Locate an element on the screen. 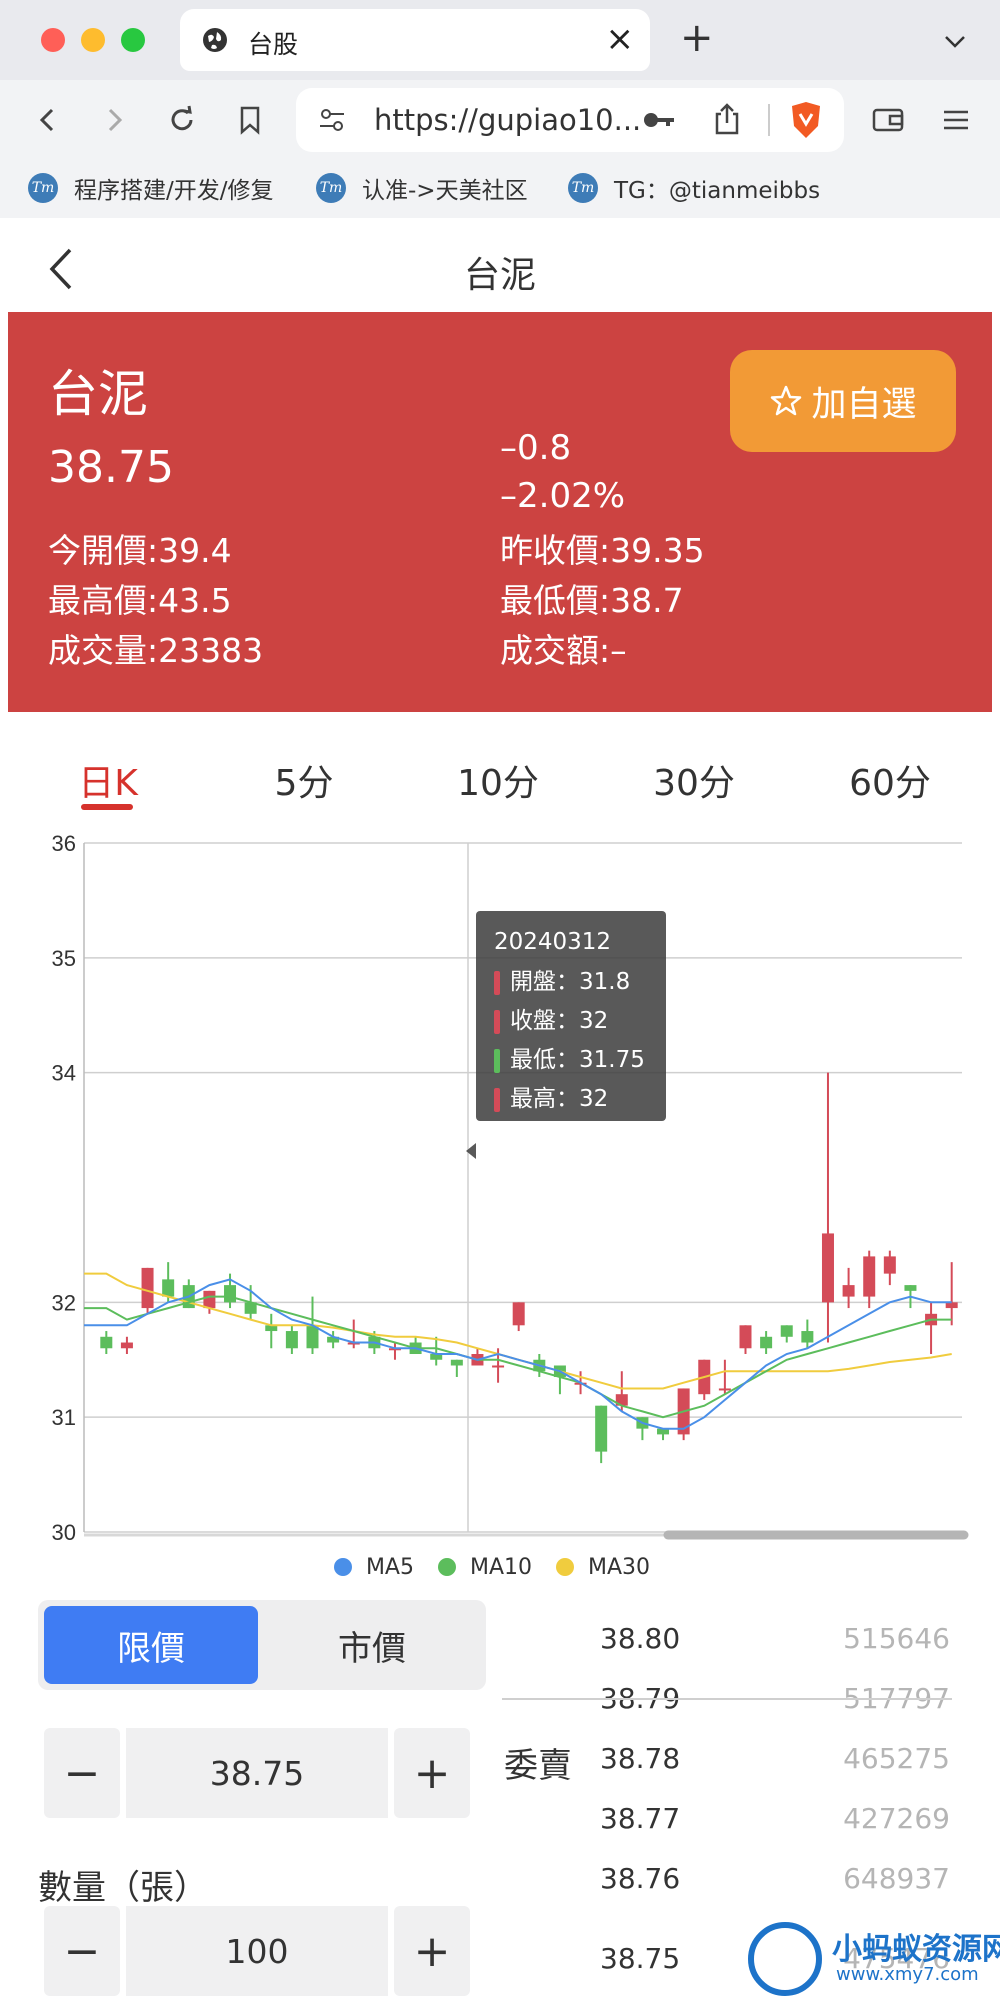 The height and width of the screenshot is (2010, 1000). quantity-decrease-button: − is located at coordinates (82, 1951).